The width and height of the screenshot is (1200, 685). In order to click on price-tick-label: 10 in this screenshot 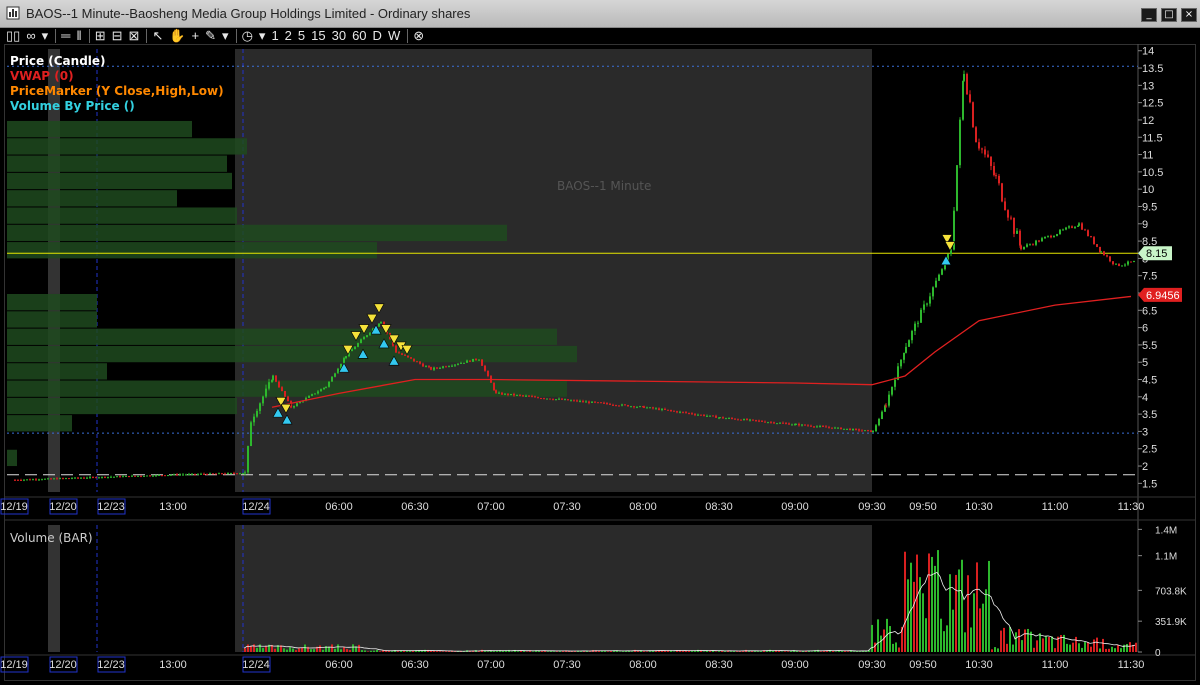, I will do `click(1148, 190)`.